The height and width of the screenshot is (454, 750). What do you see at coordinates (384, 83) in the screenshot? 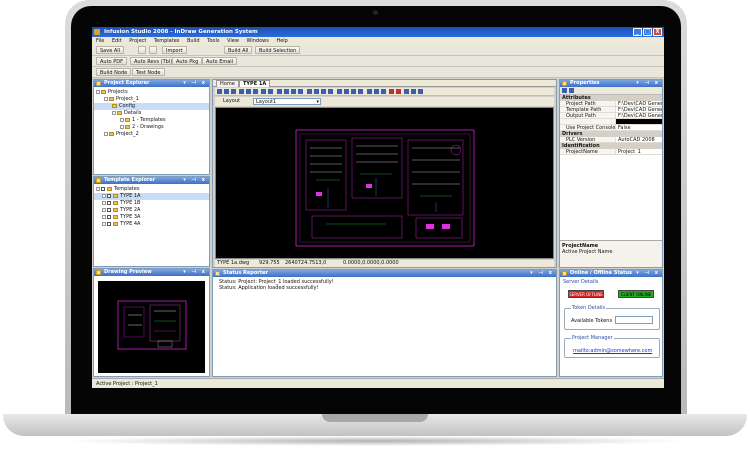
I see `document-tabs: Home TYPE 1A` at bounding box center [384, 83].